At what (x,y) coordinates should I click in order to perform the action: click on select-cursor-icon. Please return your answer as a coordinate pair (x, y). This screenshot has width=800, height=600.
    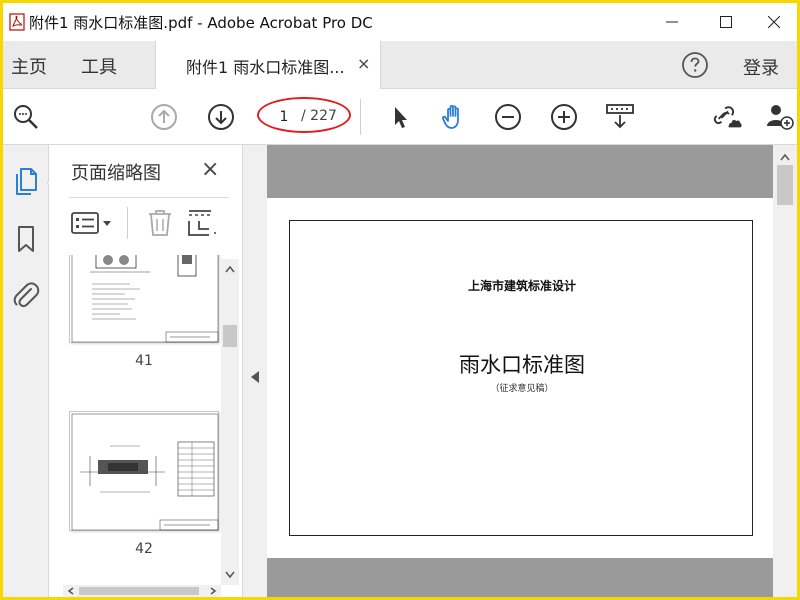
    Looking at the image, I should click on (401, 117).